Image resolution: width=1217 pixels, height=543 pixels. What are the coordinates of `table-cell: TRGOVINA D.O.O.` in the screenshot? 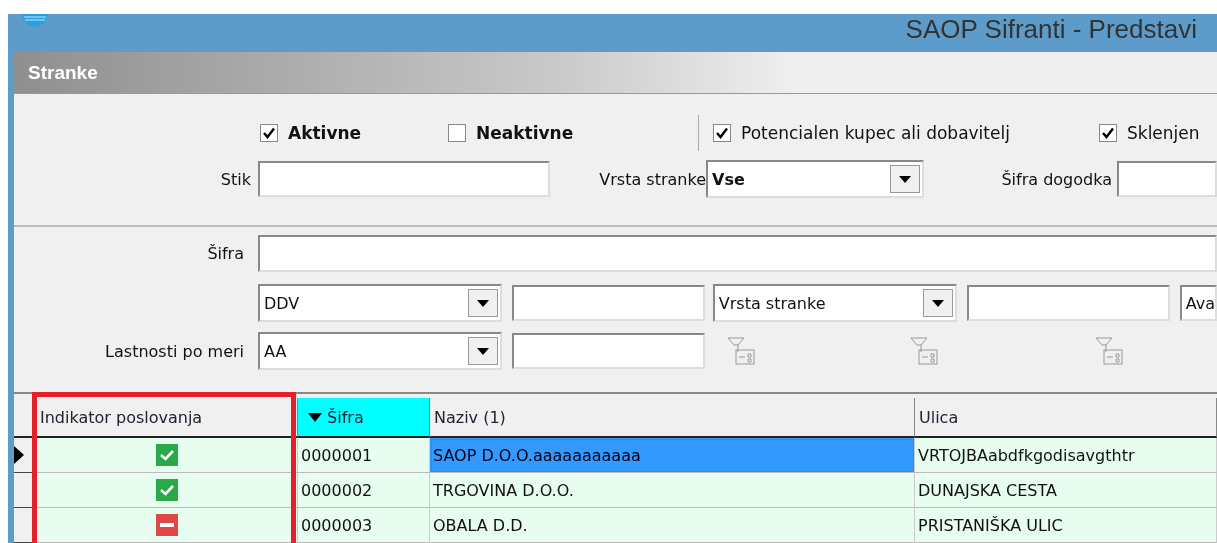 It's located at (672, 490).